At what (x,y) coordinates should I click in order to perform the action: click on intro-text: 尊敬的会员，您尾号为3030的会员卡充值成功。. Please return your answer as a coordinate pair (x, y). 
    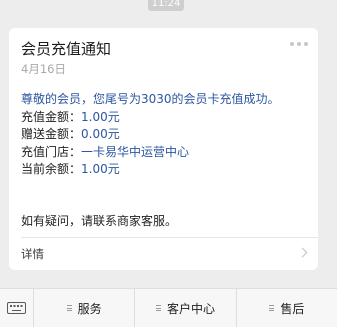
    Looking at the image, I should click on (150, 99).